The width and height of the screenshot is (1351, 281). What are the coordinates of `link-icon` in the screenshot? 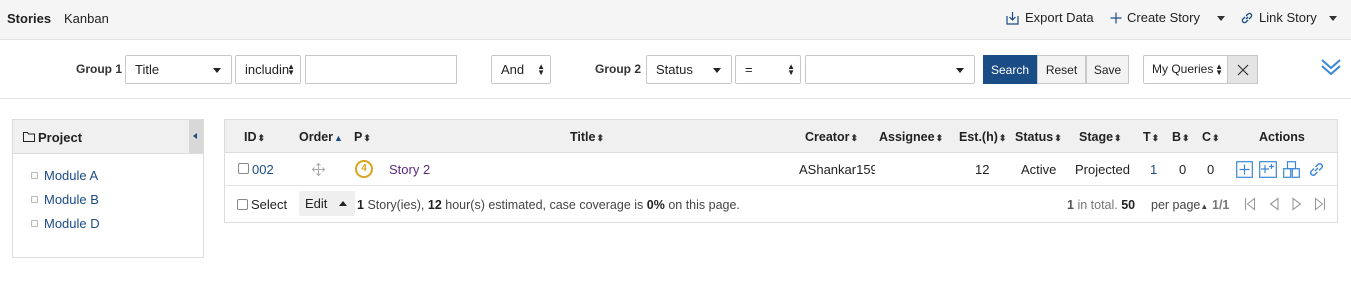 It's located at (1316, 169).